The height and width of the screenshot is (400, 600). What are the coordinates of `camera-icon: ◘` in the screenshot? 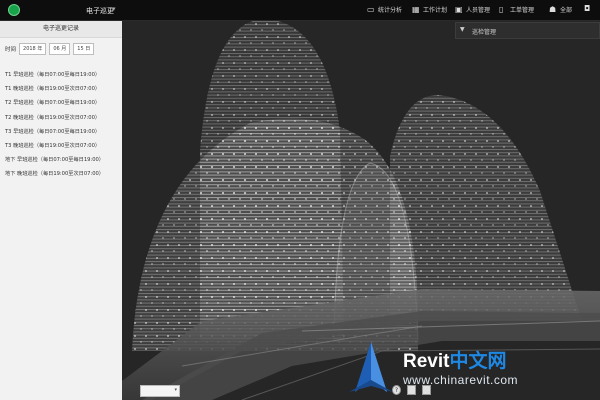 It's located at (587, 8).